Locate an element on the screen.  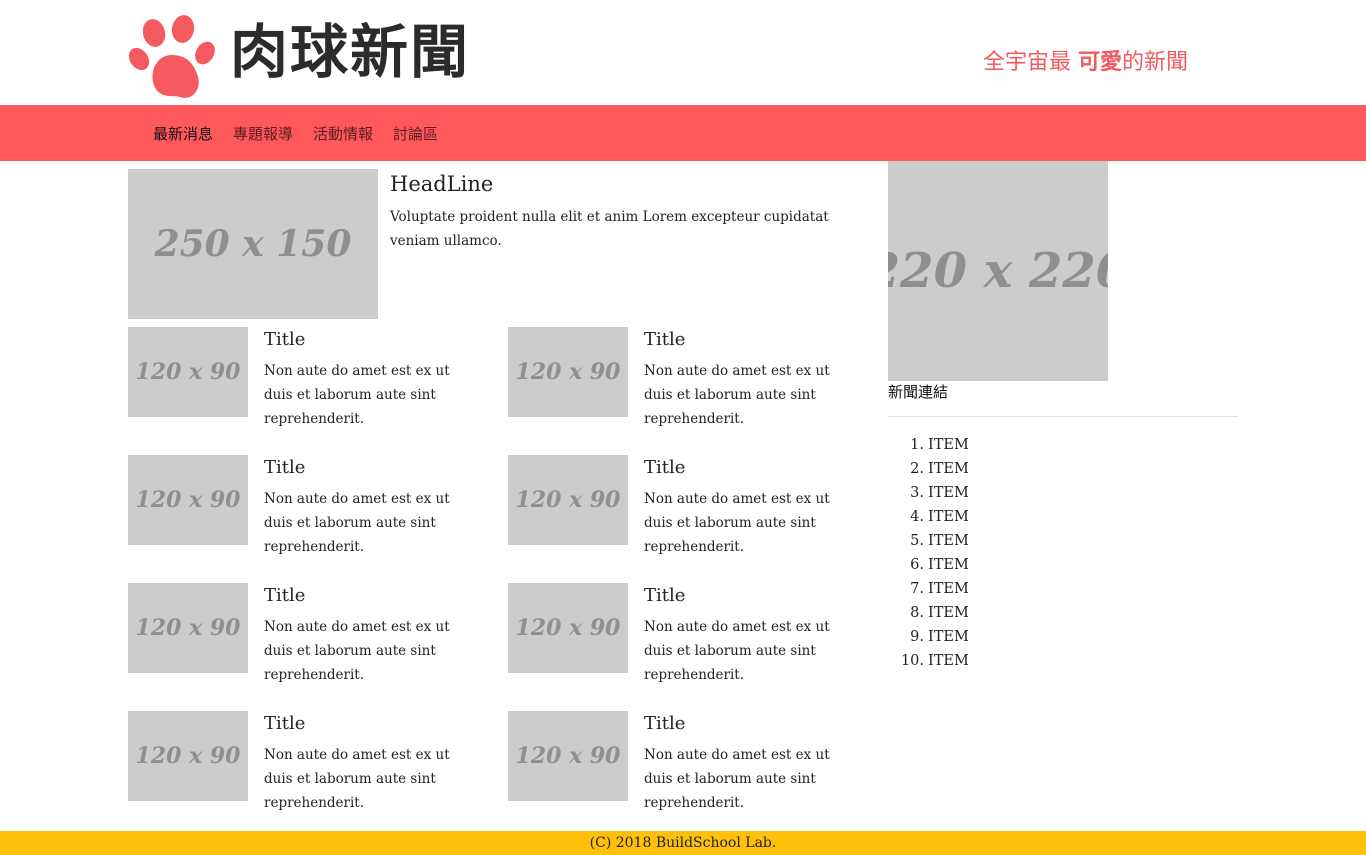
list-number: 7. is located at coordinates (917, 589).